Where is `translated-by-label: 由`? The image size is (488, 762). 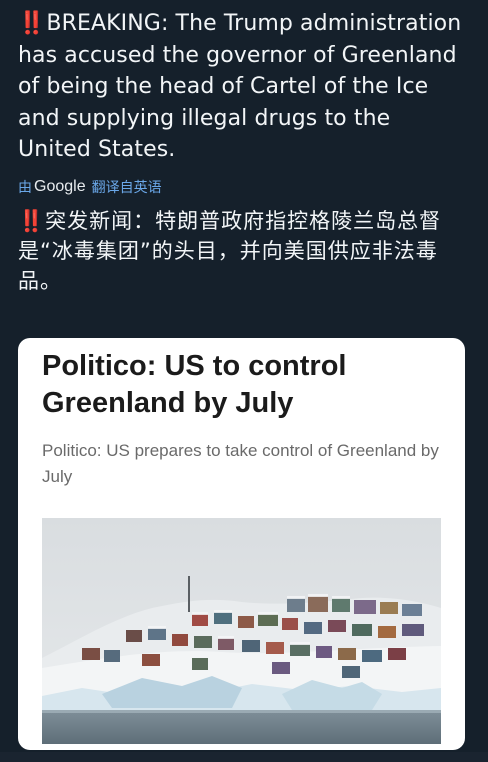 translated-by-label: 由 is located at coordinates (25, 187).